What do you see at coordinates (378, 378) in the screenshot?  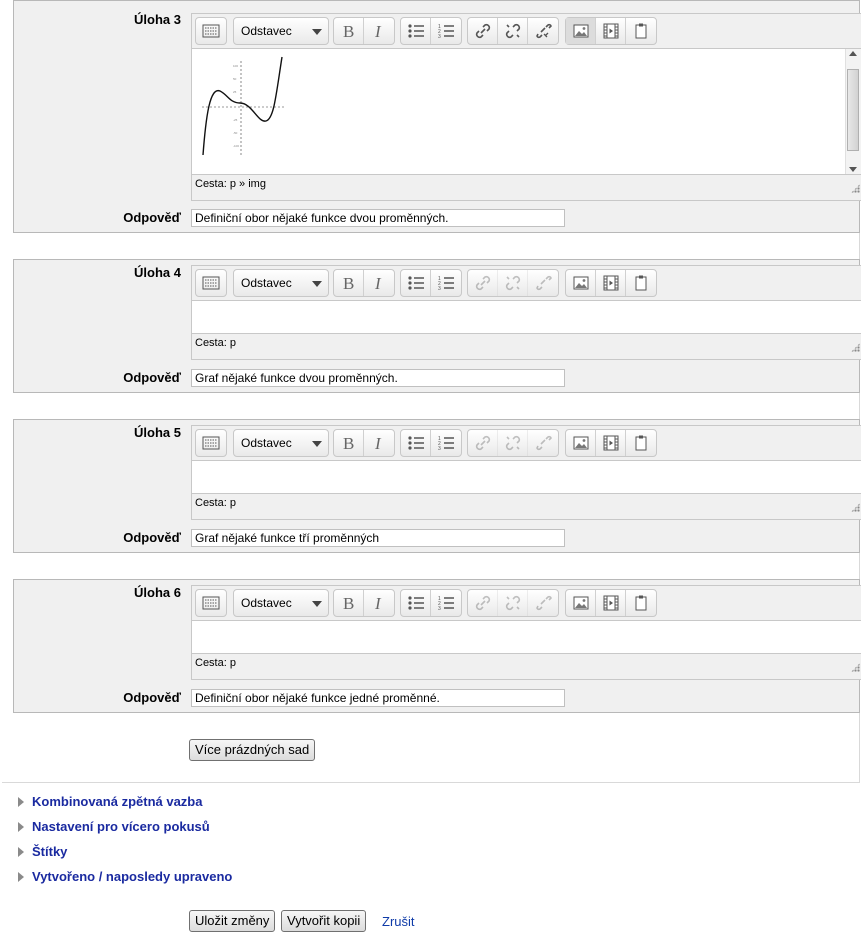 I see `answer-input: Graf nějaké funkce dvou proměnných.` at bounding box center [378, 378].